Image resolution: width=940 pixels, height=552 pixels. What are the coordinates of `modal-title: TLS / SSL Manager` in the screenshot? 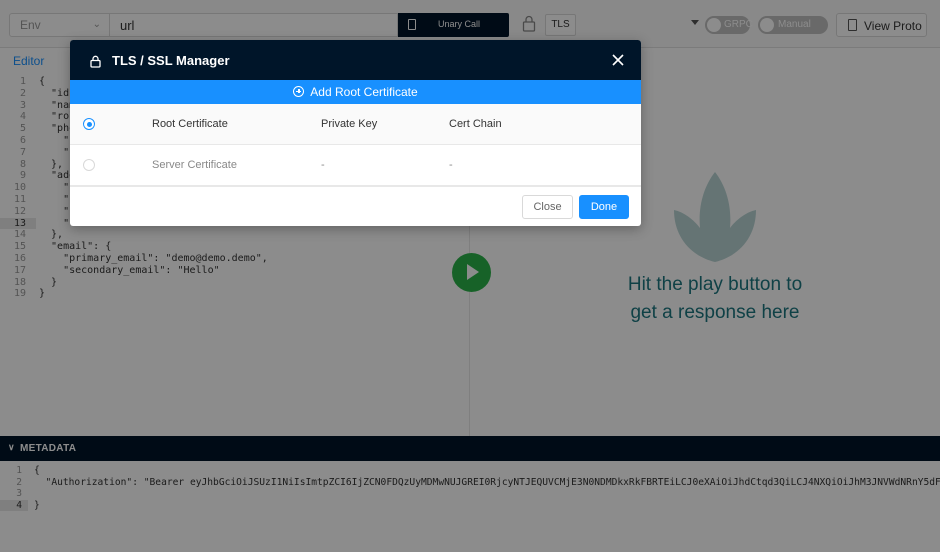 It's located at (171, 60).